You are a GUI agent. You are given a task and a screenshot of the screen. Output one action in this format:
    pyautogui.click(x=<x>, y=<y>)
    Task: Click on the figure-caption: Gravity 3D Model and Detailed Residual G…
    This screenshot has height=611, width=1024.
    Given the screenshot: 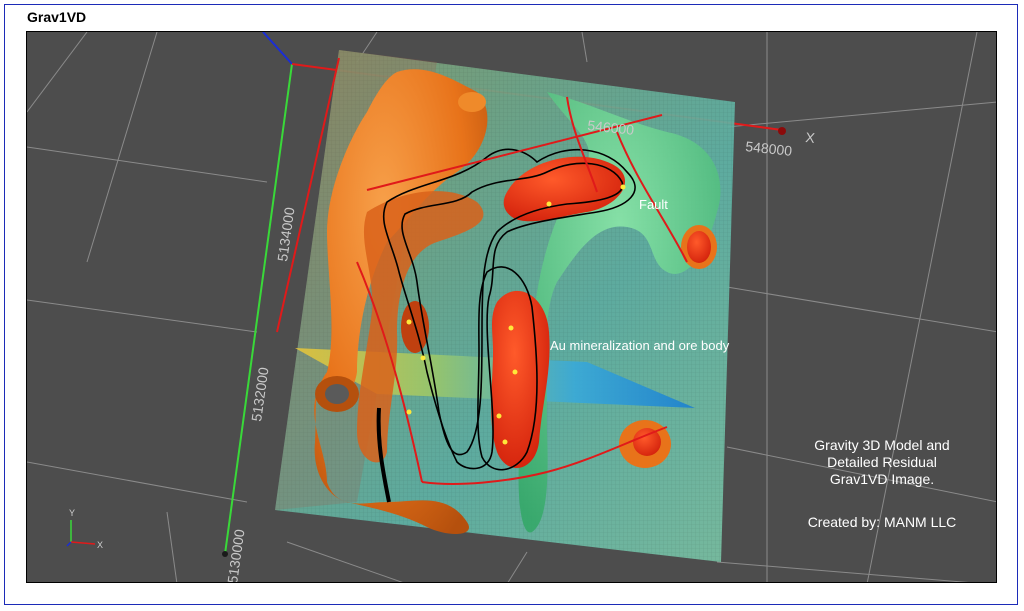 What is the action you would take?
    pyautogui.click(x=882, y=462)
    